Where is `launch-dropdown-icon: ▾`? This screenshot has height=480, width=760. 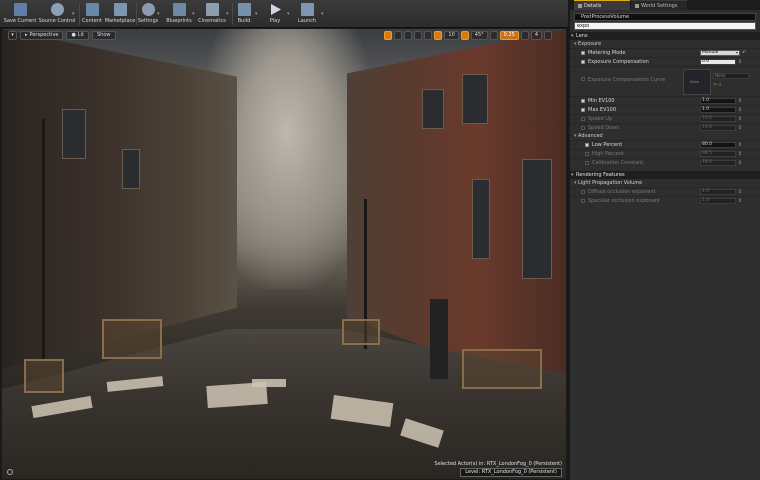 launch-dropdown-icon: ▾ is located at coordinates (322, 14).